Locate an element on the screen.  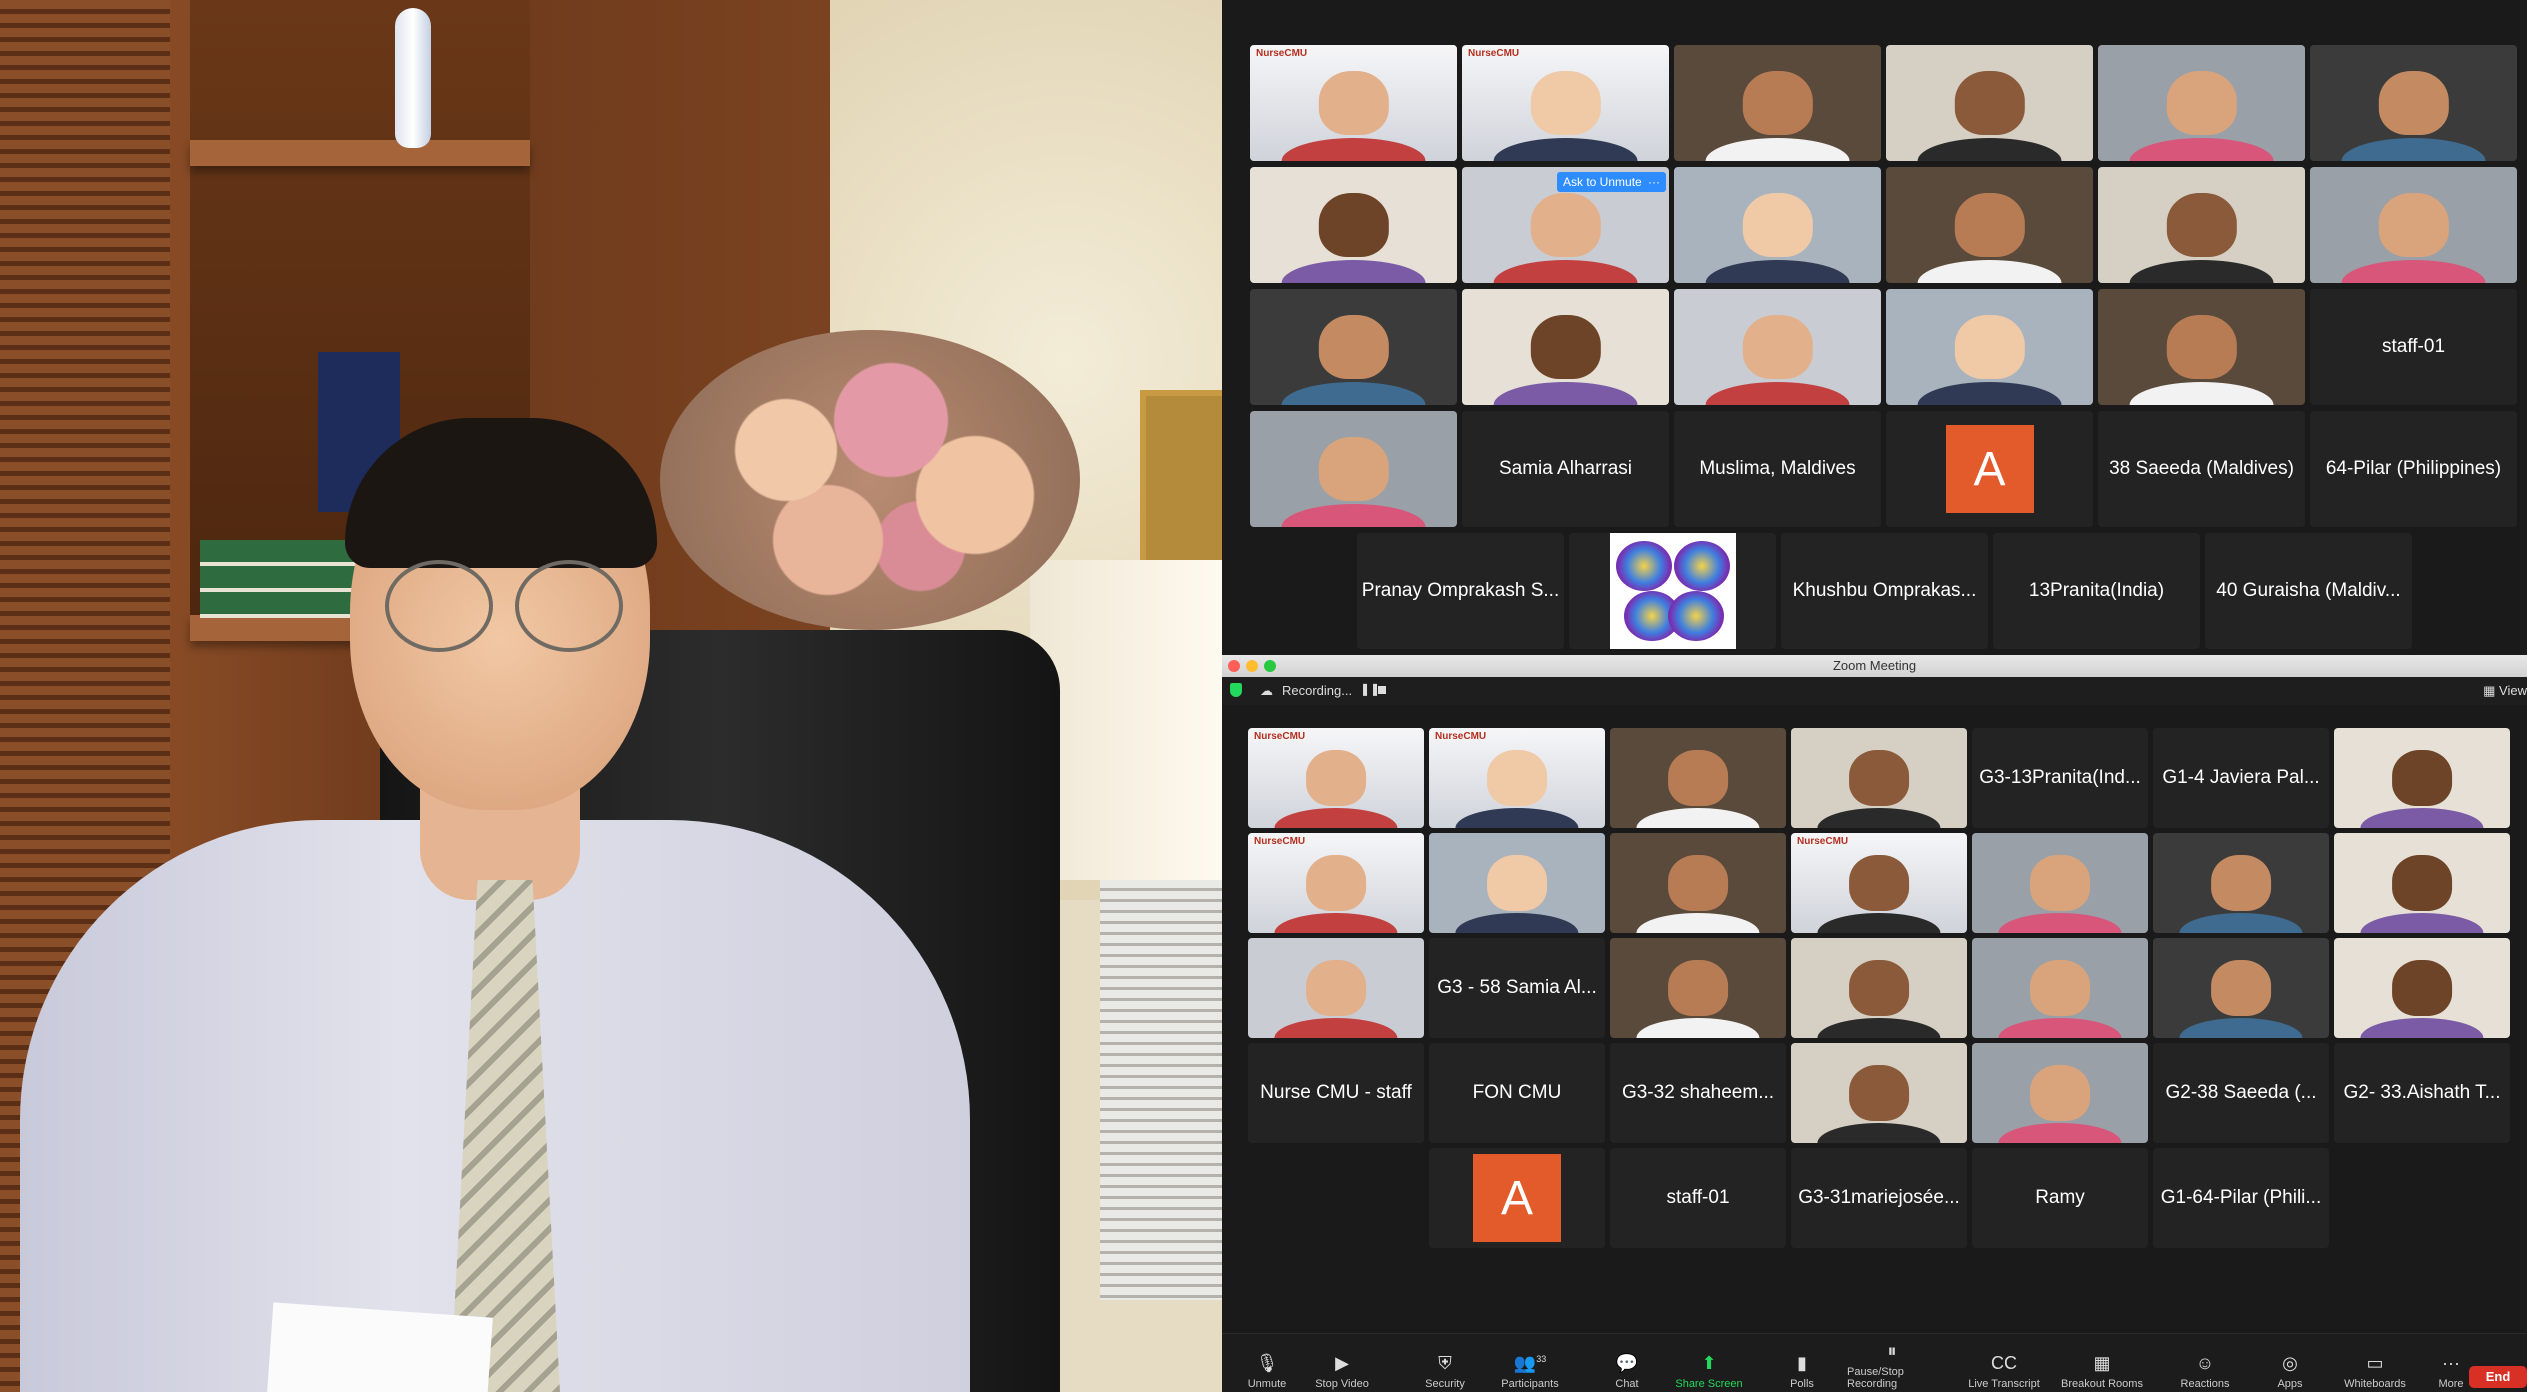
participant-tile: 64-Pilar (Philippines) is located at coordinates (2413, 469).